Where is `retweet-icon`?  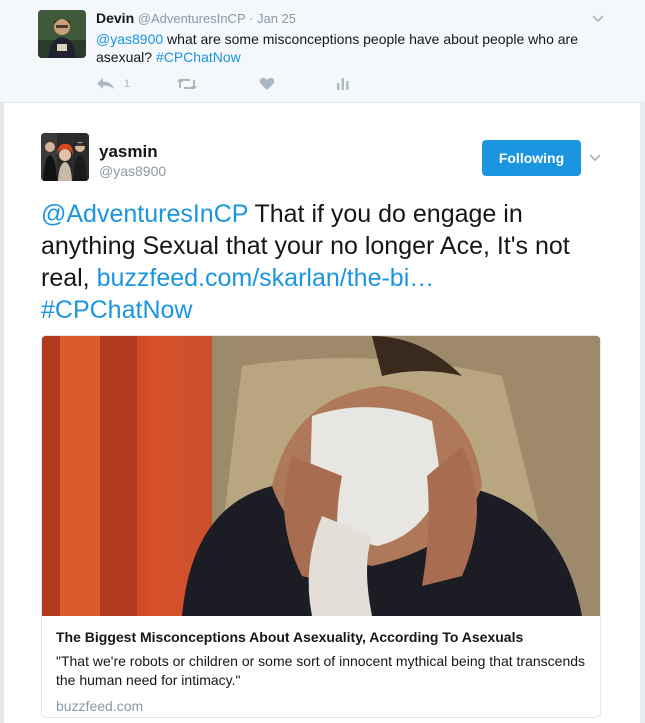
retweet-icon is located at coordinates (187, 84).